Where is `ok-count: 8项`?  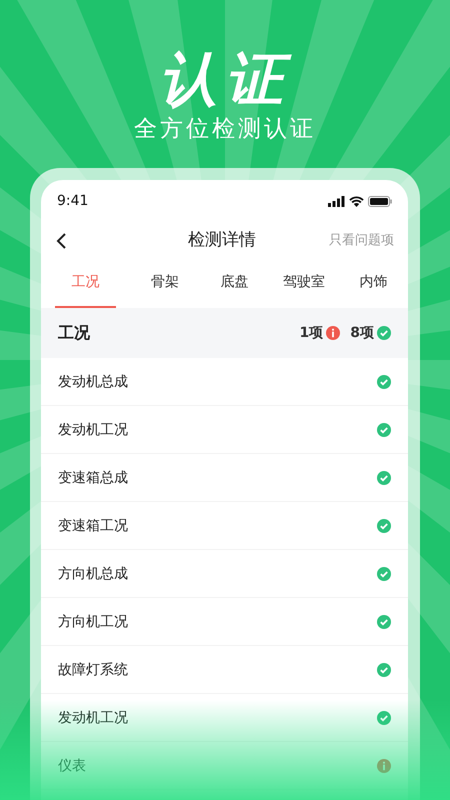 ok-count: 8项 is located at coordinates (362, 333).